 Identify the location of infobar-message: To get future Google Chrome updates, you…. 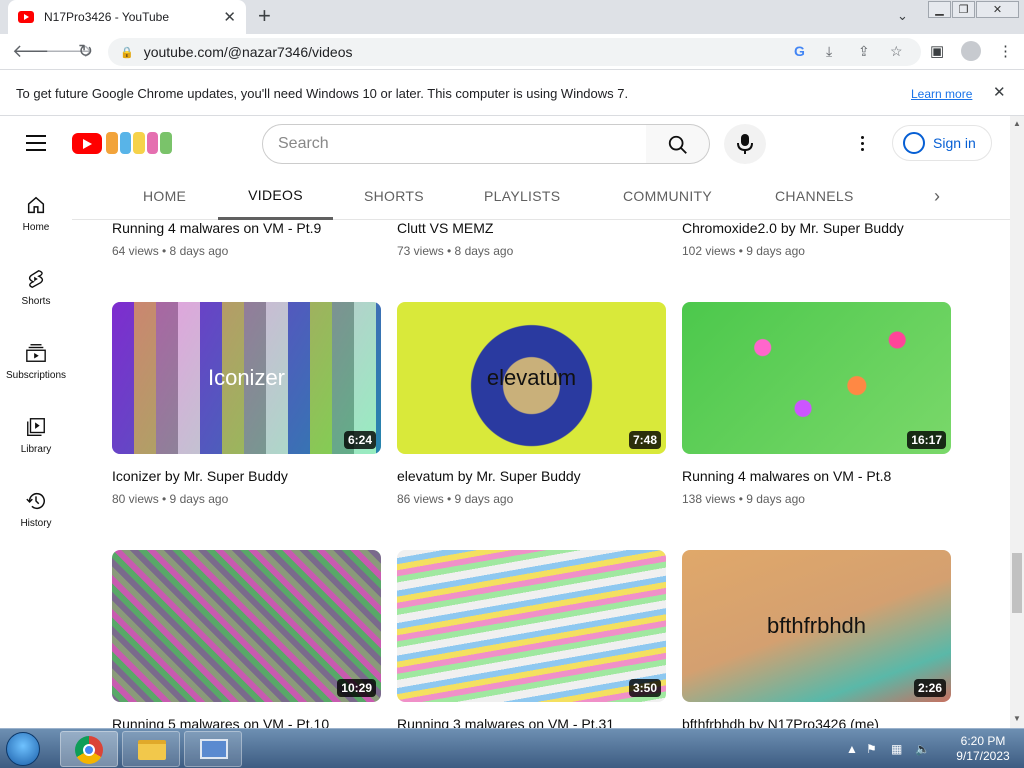
(322, 93).